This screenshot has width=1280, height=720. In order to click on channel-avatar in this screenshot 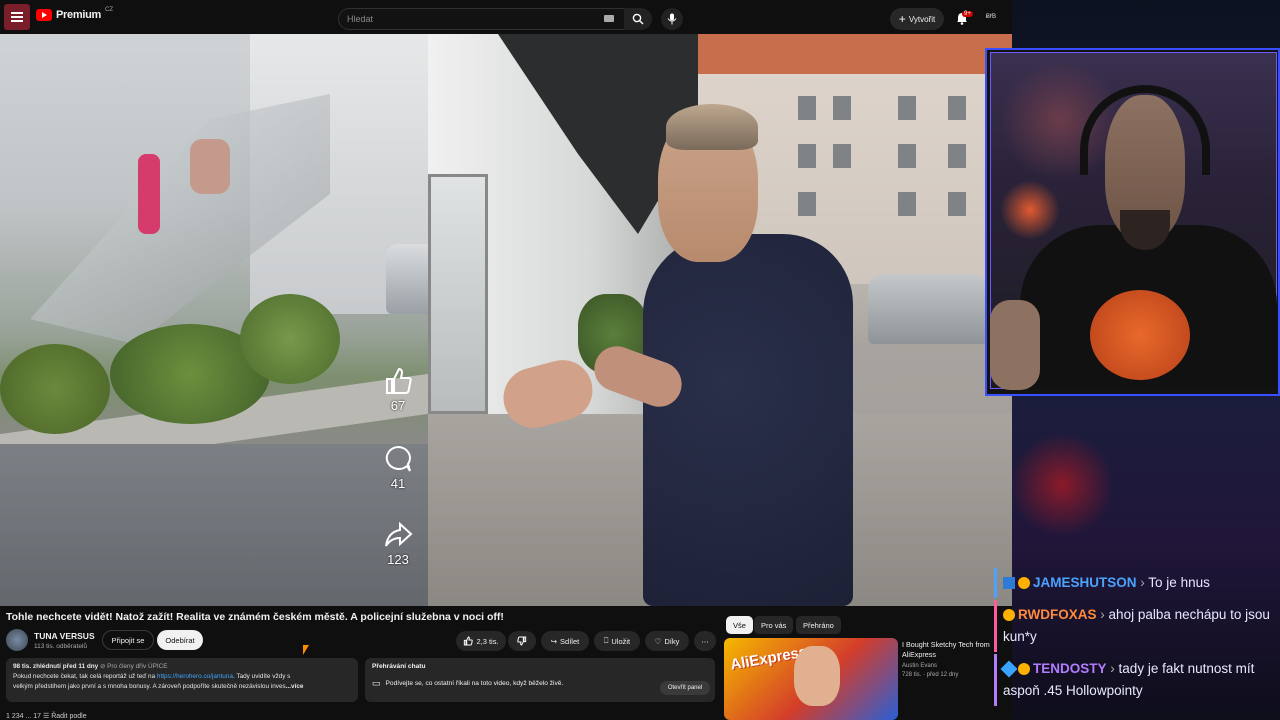, I will do `click(17, 640)`.